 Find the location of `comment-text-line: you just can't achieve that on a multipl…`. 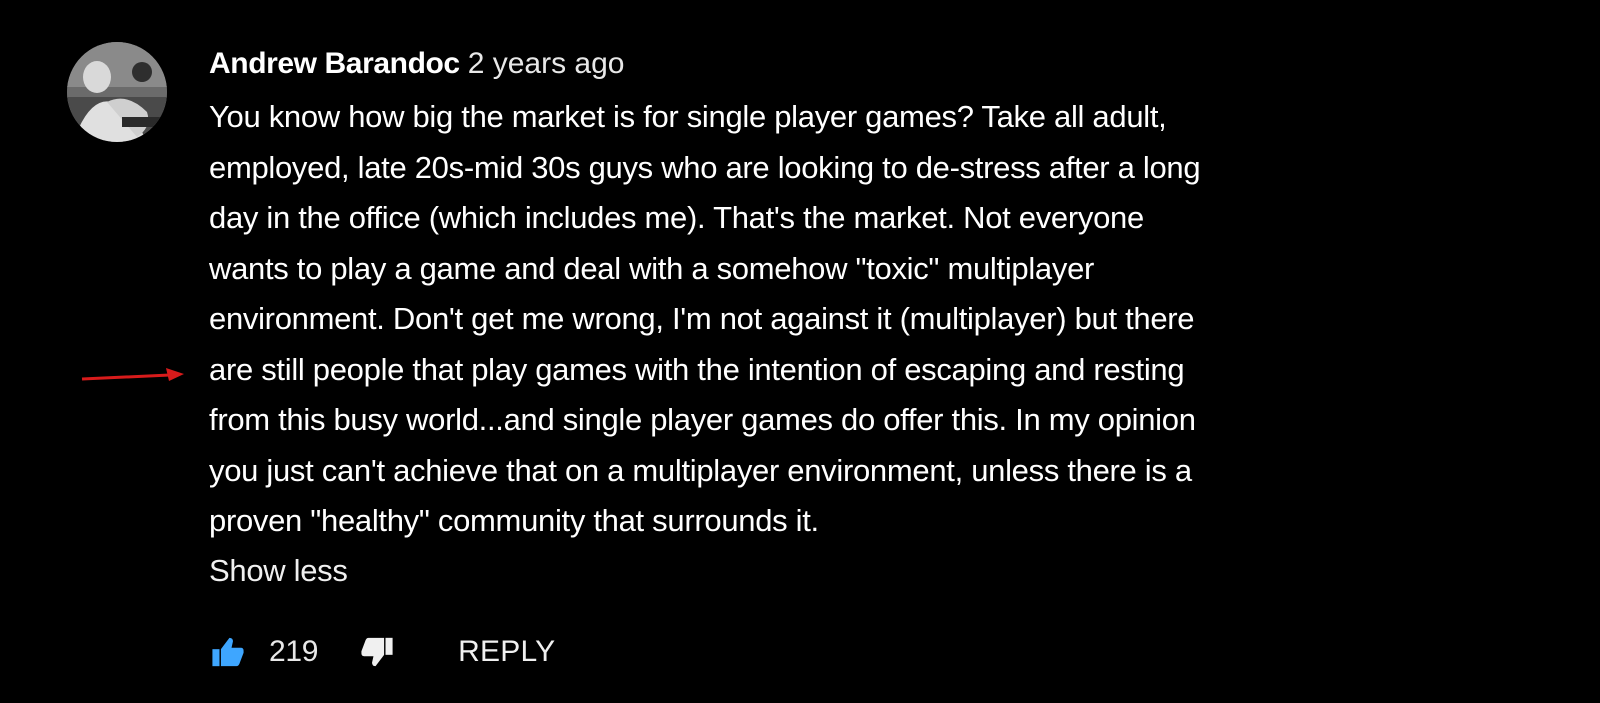

comment-text-line: you just can't achieve that on a multipl… is located at coordinates (700, 470).